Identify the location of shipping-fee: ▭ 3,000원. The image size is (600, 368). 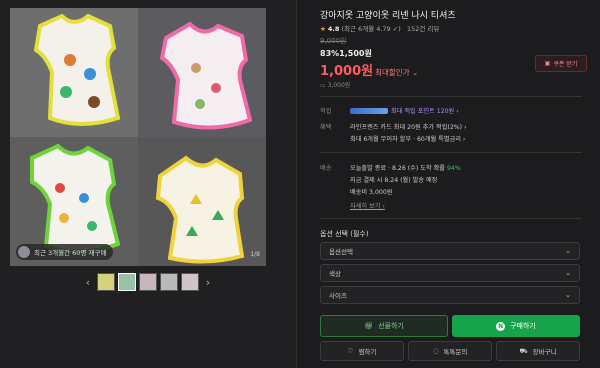
(335, 84).